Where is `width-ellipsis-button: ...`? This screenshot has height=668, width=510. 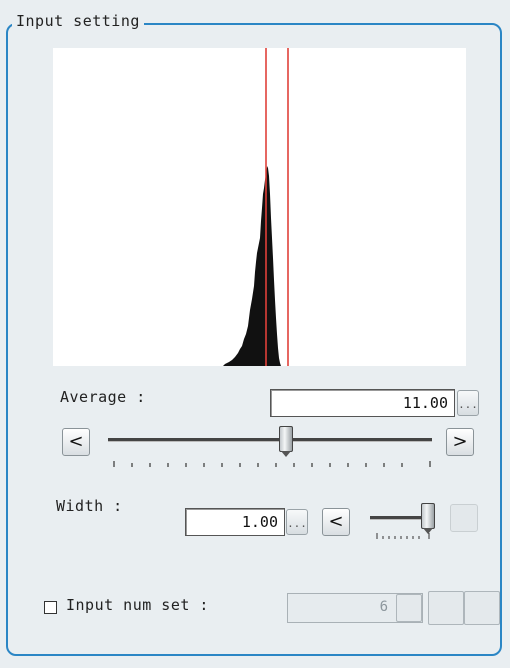 width-ellipsis-button: ... is located at coordinates (297, 522).